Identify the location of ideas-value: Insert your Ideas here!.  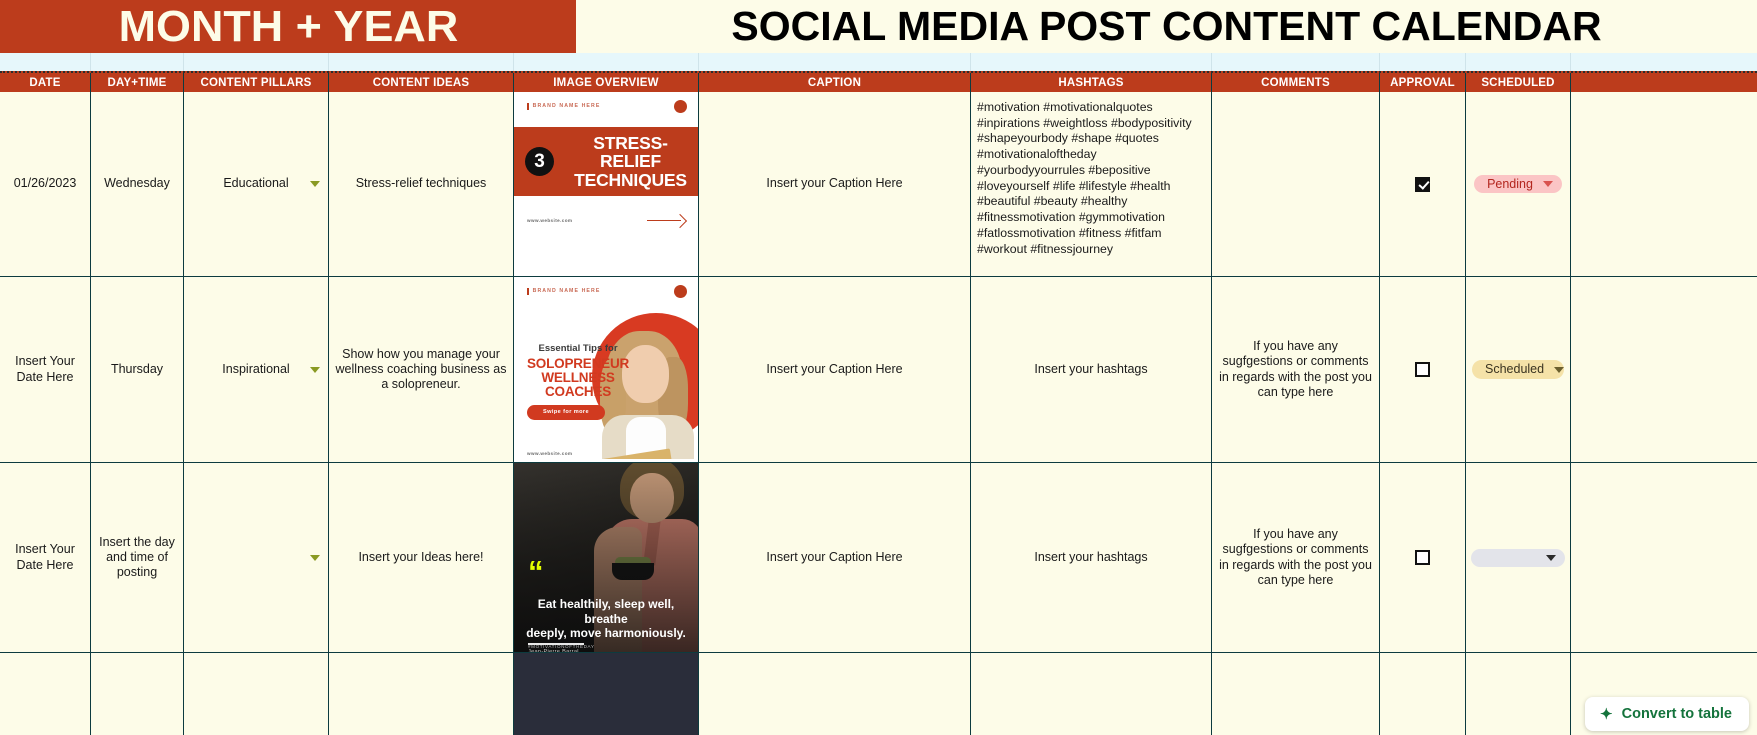
(421, 556).